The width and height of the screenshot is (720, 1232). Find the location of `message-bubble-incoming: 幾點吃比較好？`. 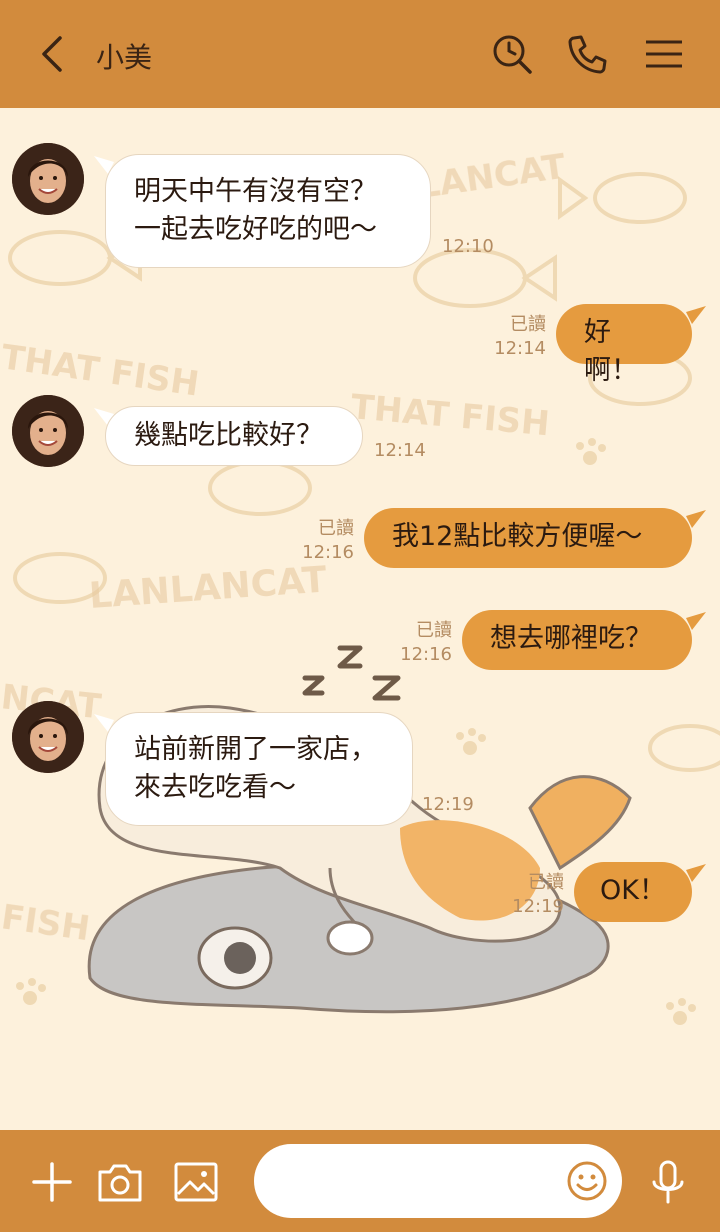

message-bubble-incoming: 幾點吃比較好？ is located at coordinates (234, 436).